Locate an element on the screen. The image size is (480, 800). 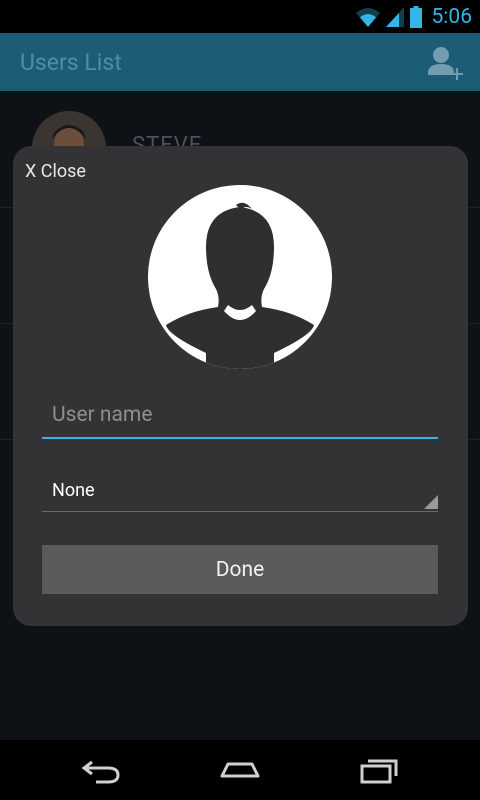
home-icon is located at coordinates (240, 770).